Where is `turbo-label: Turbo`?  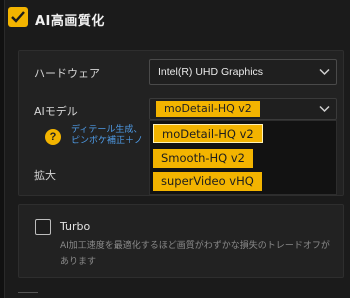
turbo-label: Turbo is located at coordinates (75, 226).